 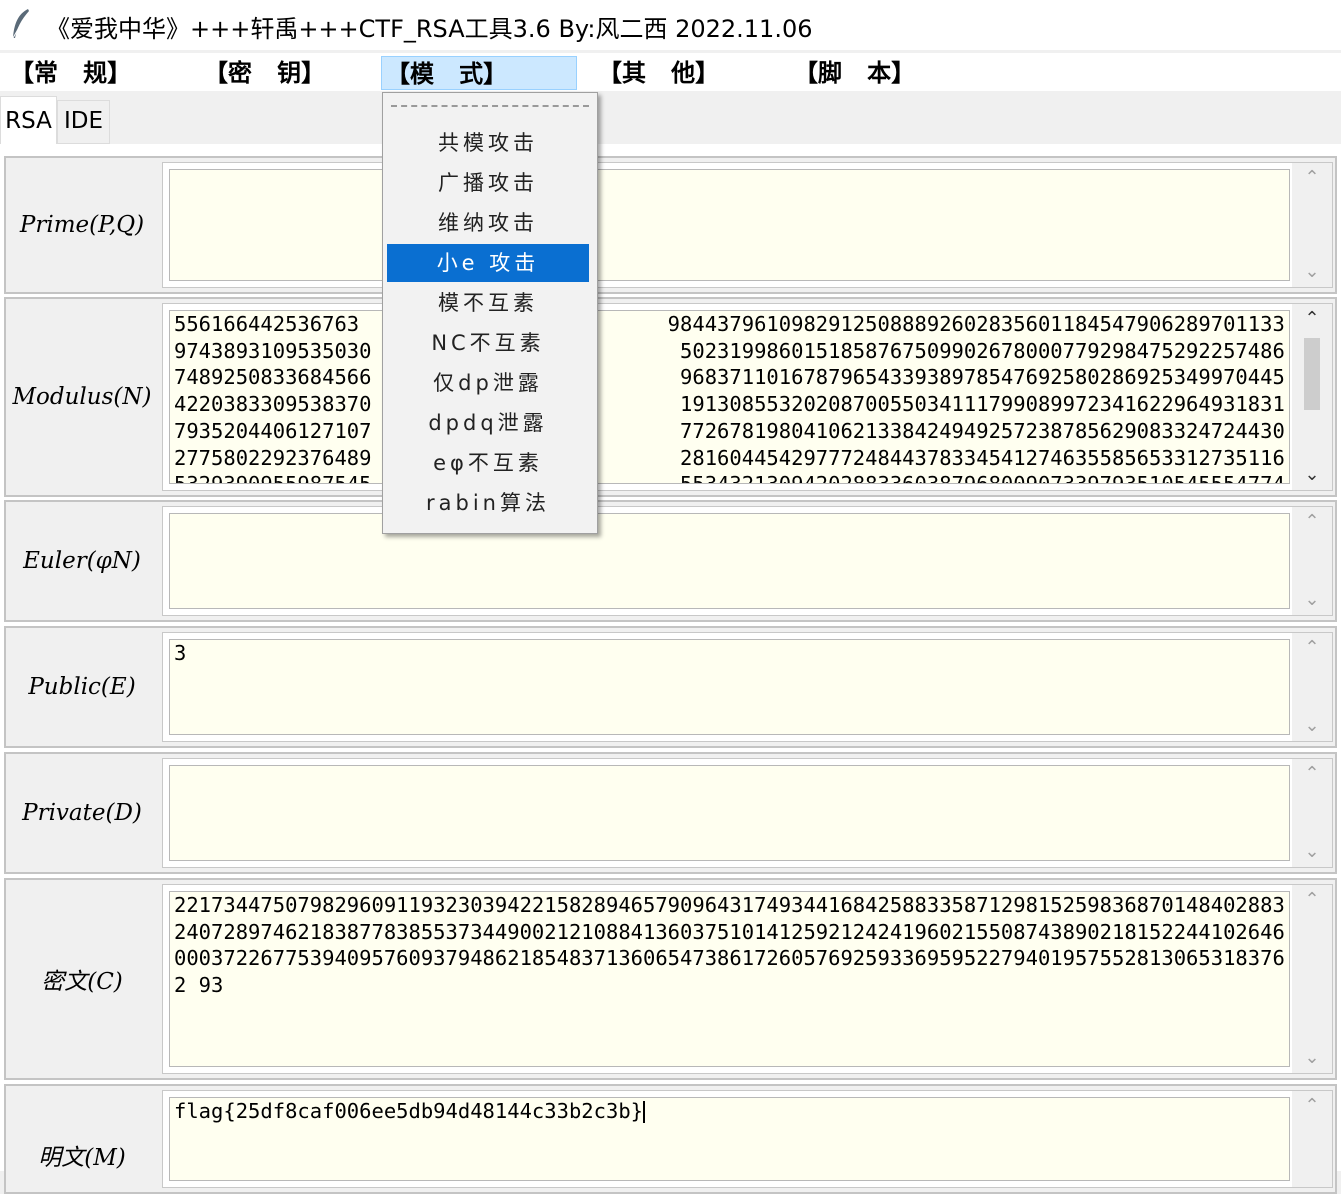 What do you see at coordinates (488, 183) in the screenshot?
I see `menu-item-broadcast: 广播攻击` at bounding box center [488, 183].